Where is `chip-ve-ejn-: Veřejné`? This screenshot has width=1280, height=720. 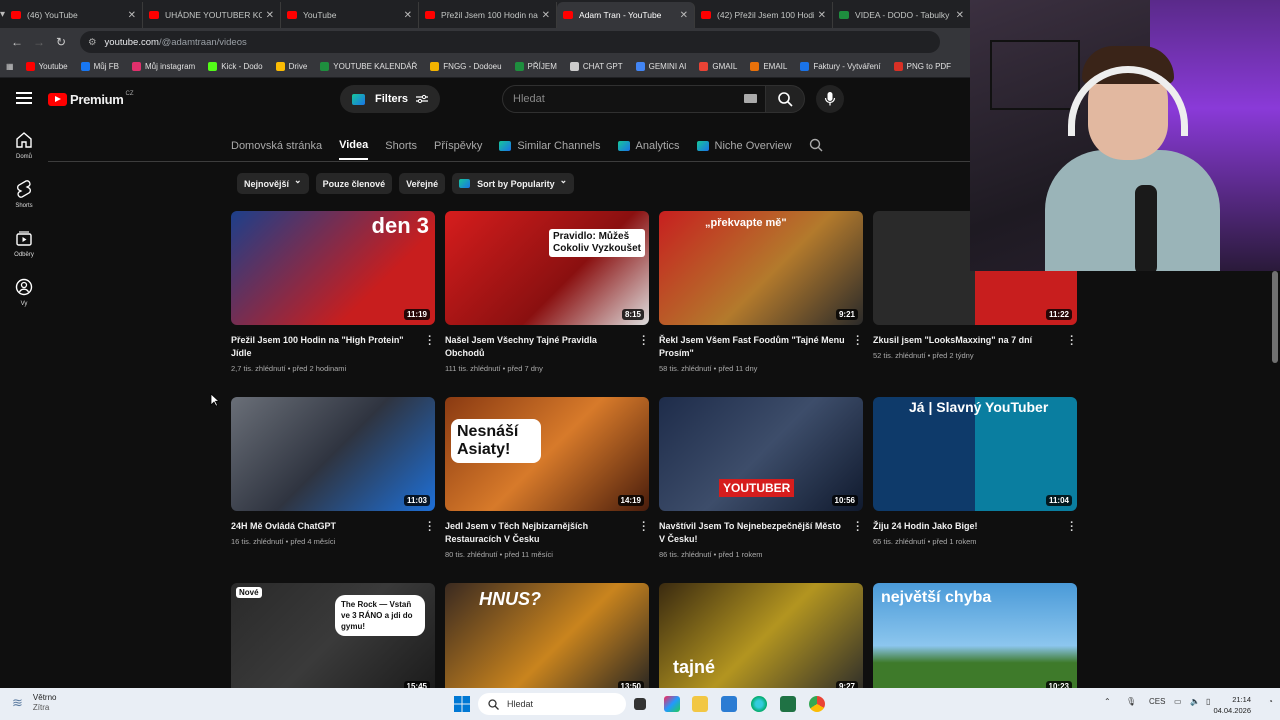 chip-ve-ejn-: Veřejné is located at coordinates (422, 183).